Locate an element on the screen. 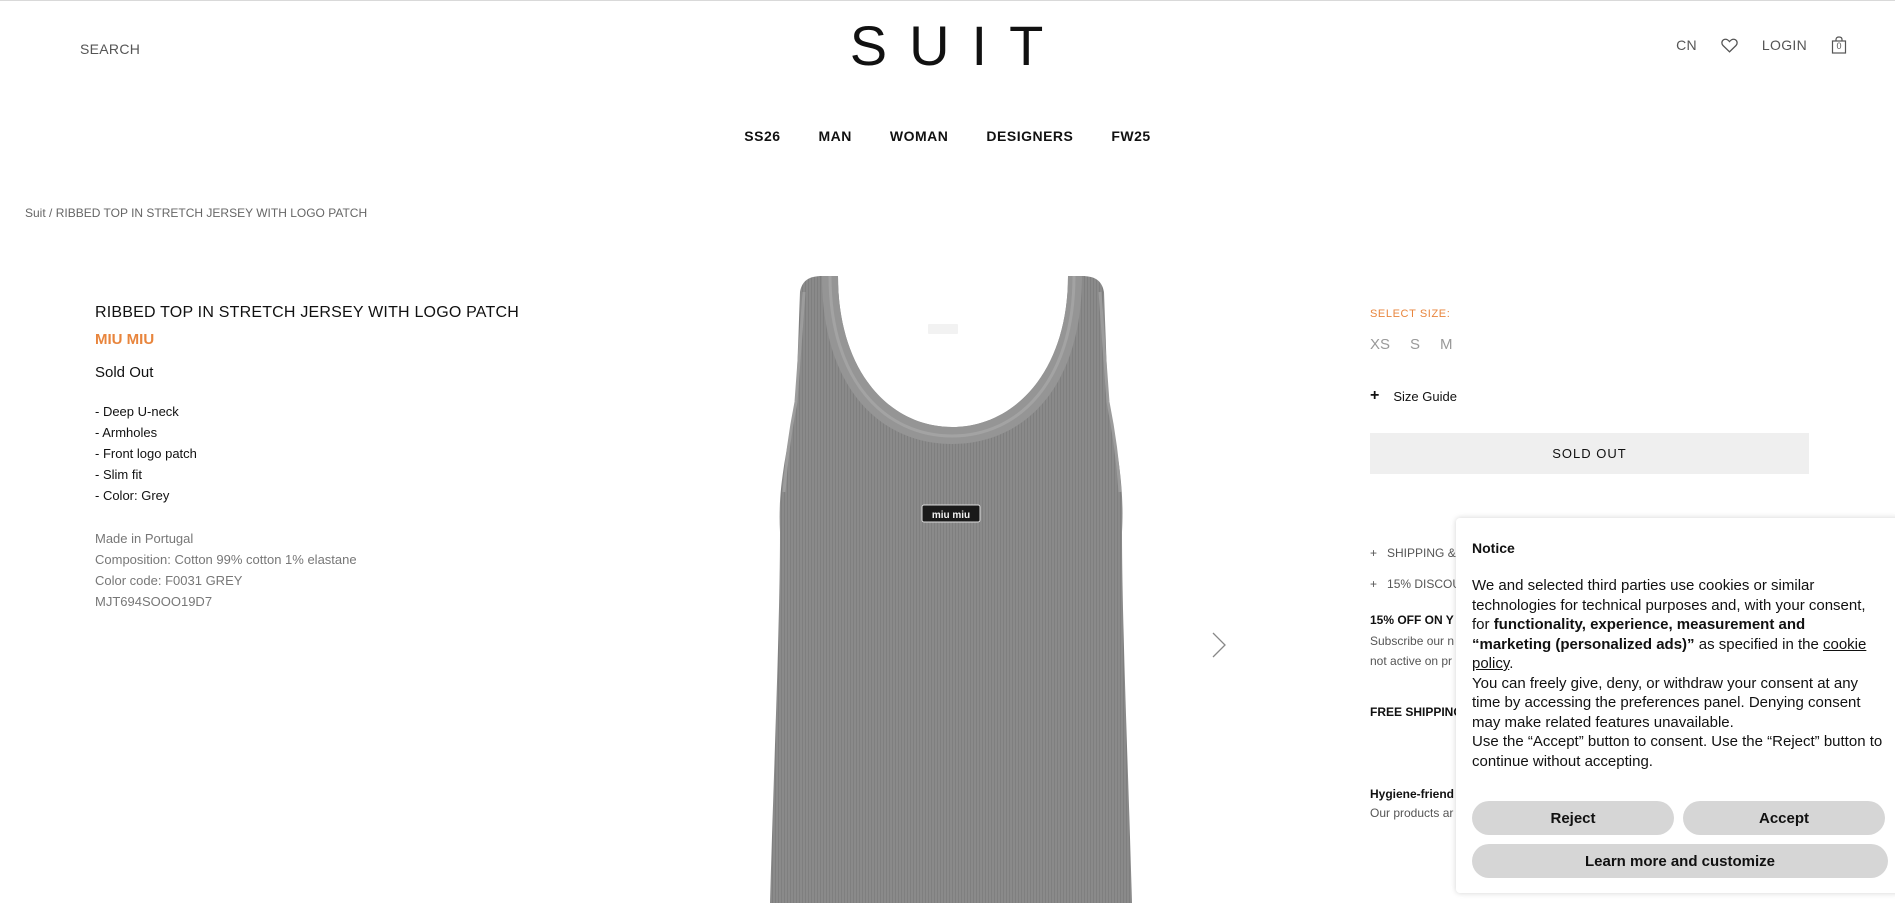 The height and width of the screenshot is (903, 1895). product-status: Sold Out is located at coordinates (124, 372).